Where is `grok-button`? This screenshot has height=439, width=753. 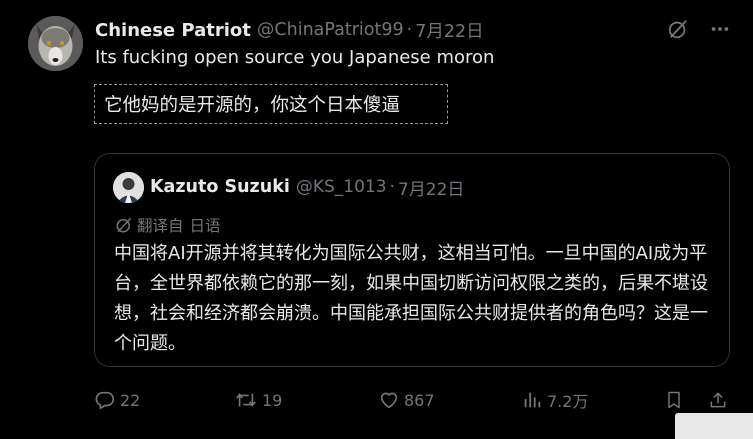 grok-button is located at coordinates (678, 29).